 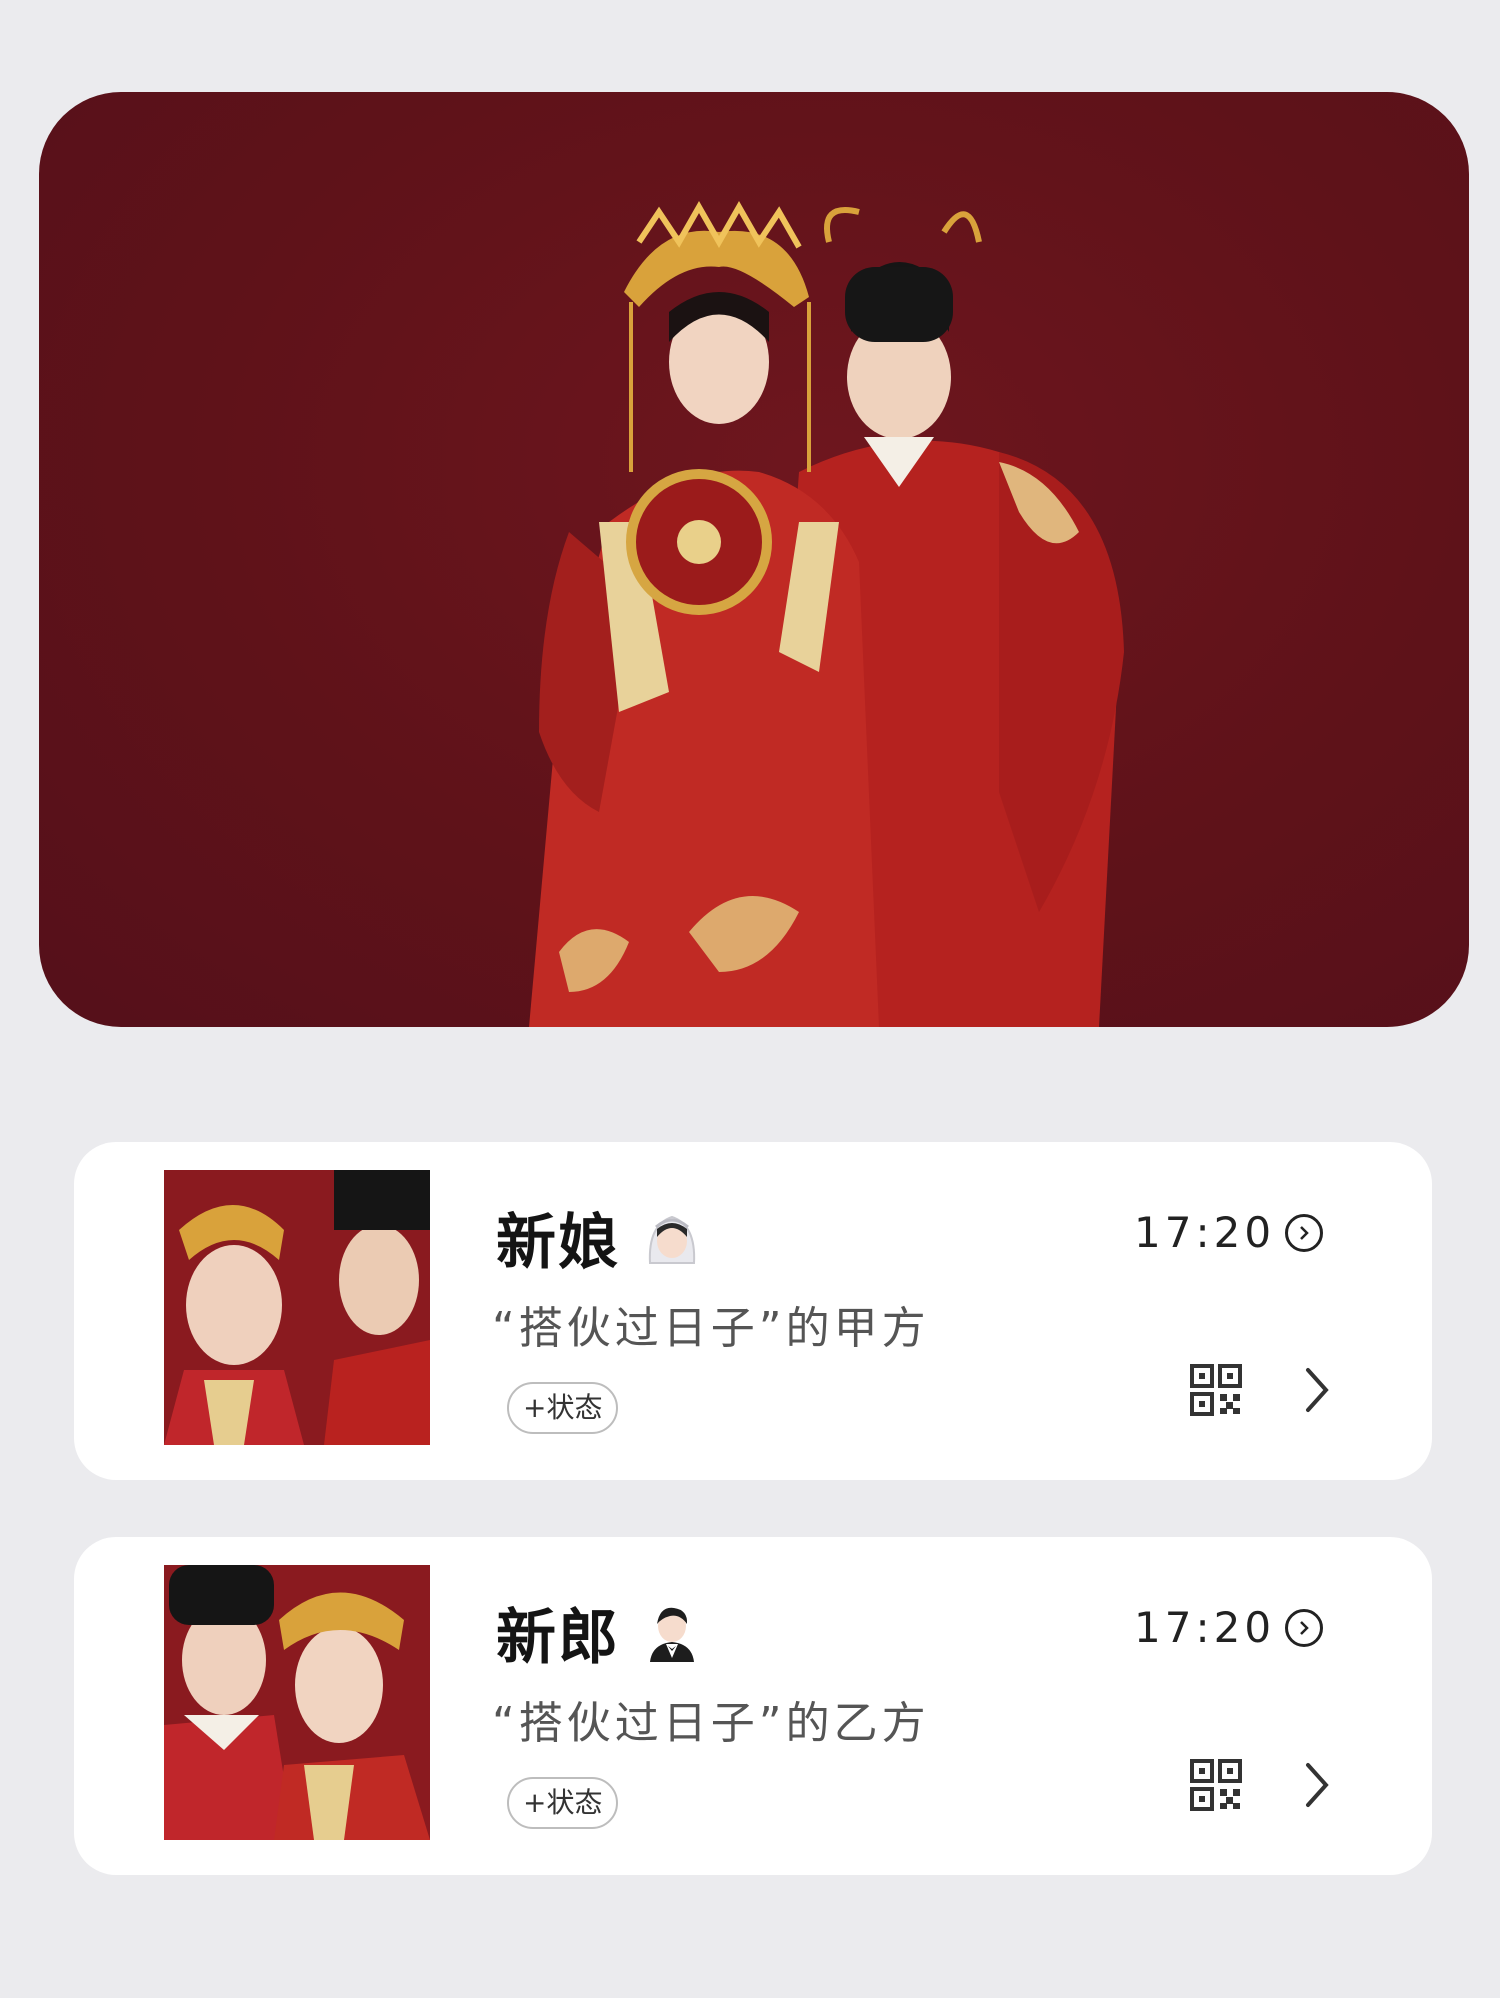 I want to click on bride-with-veil-emoji, so click(x=672, y=1239).